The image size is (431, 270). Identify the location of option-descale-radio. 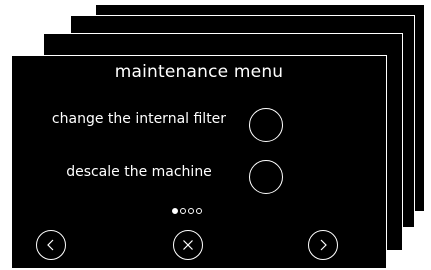
(266, 177).